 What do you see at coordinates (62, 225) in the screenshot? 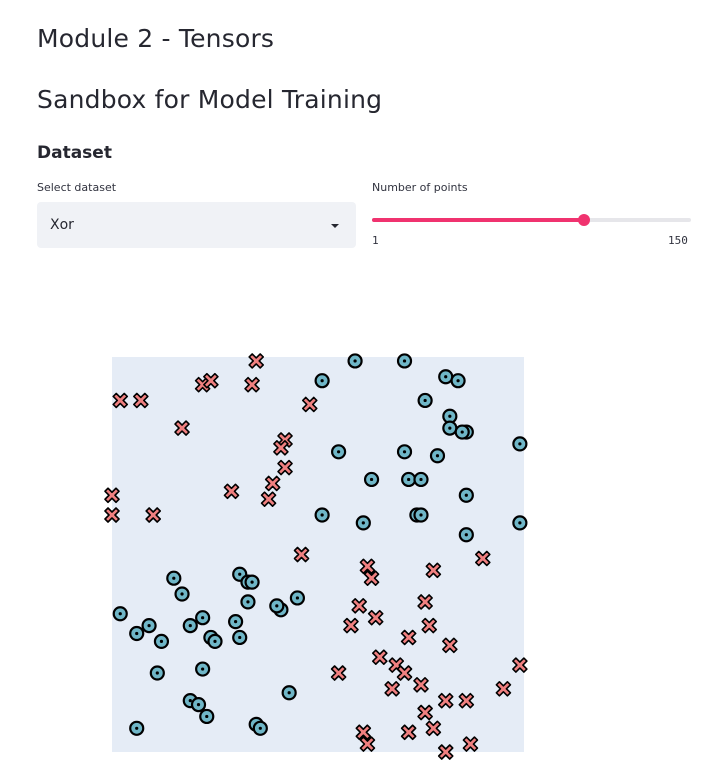
I see `dataset-select-value: Xor` at bounding box center [62, 225].